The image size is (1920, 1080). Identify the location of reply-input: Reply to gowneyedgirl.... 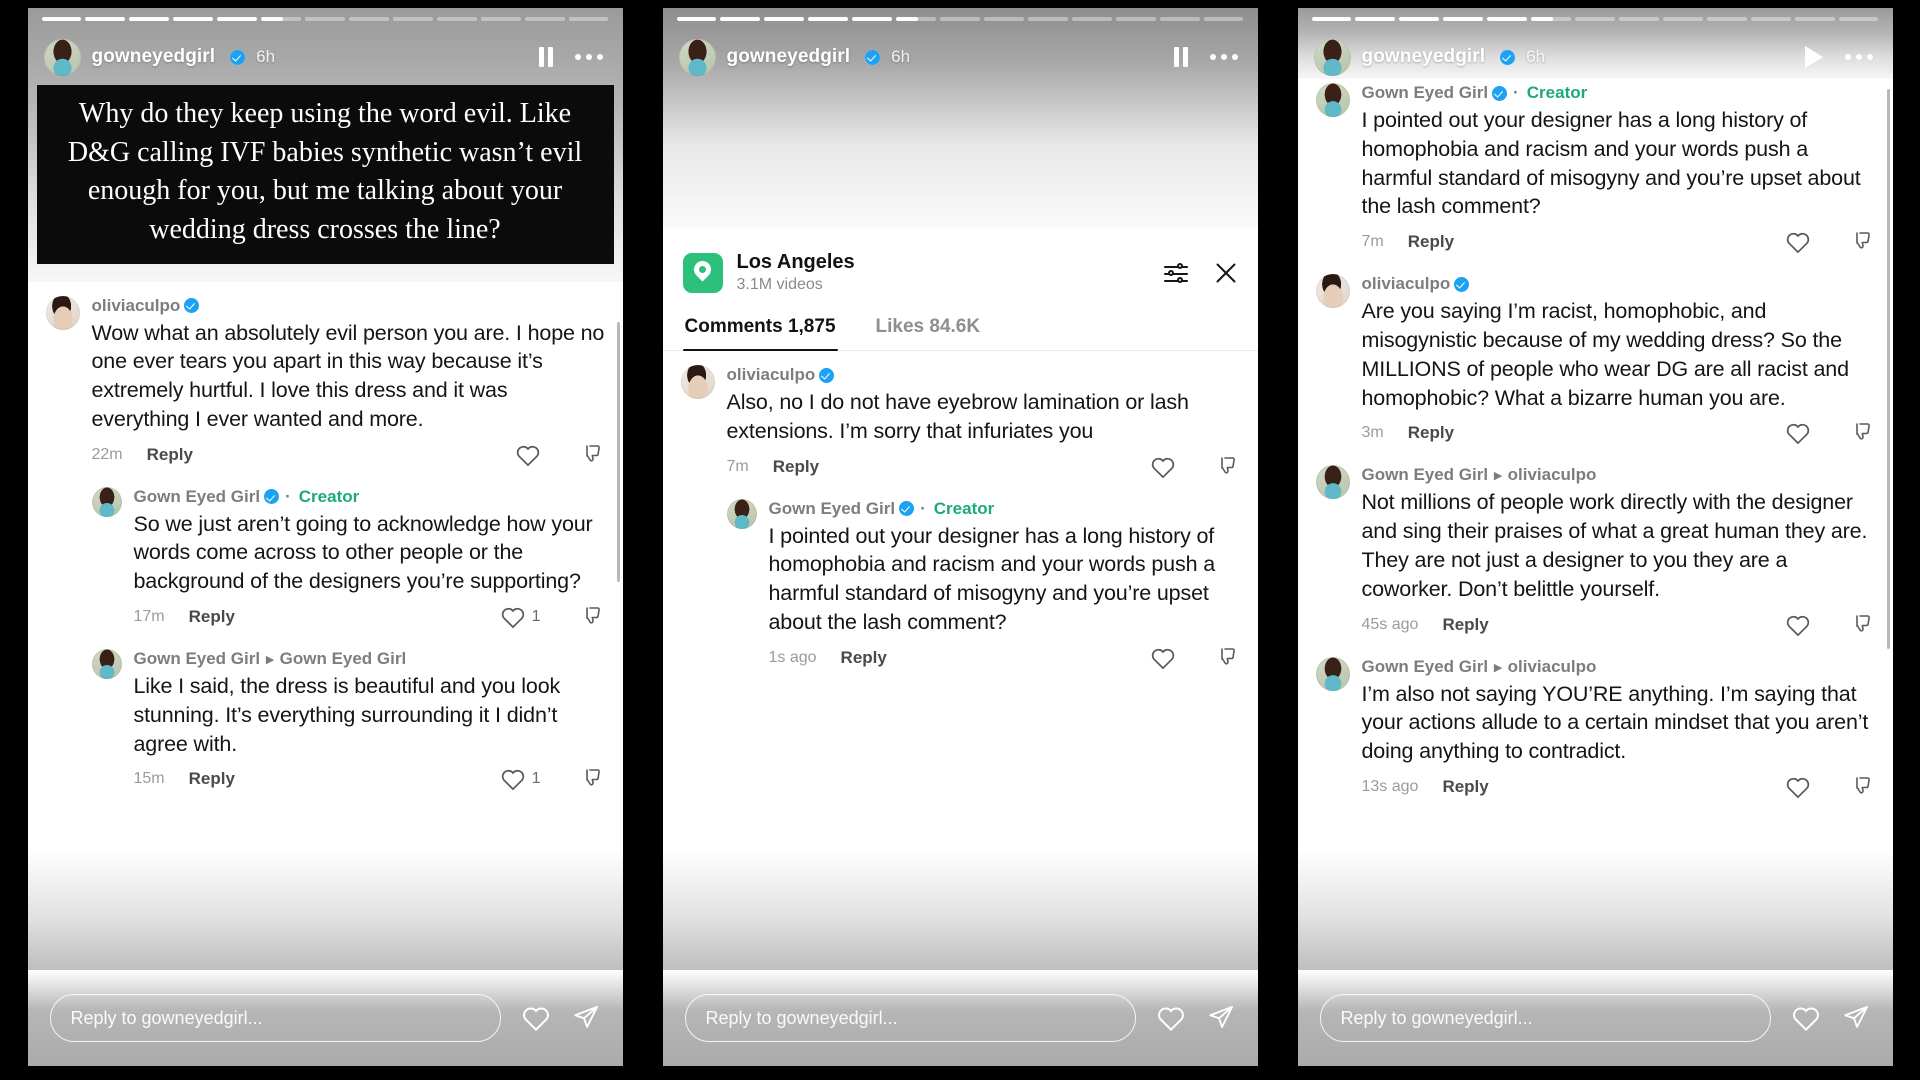
(1545, 1018).